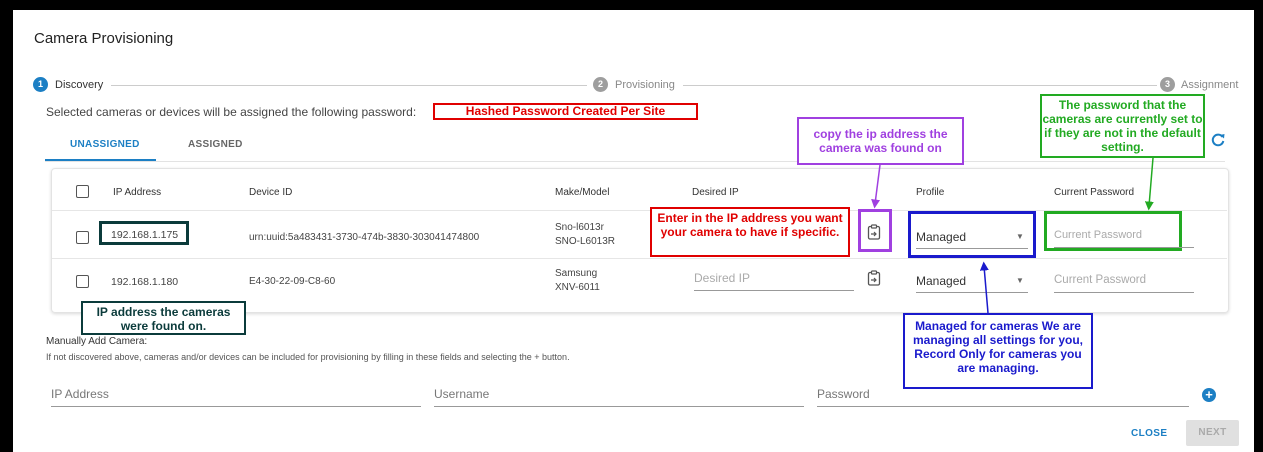 Image resolution: width=1263 pixels, height=452 pixels. What do you see at coordinates (236, 406) in the screenshot?
I see `manual-ip-underline` at bounding box center [236, 406].